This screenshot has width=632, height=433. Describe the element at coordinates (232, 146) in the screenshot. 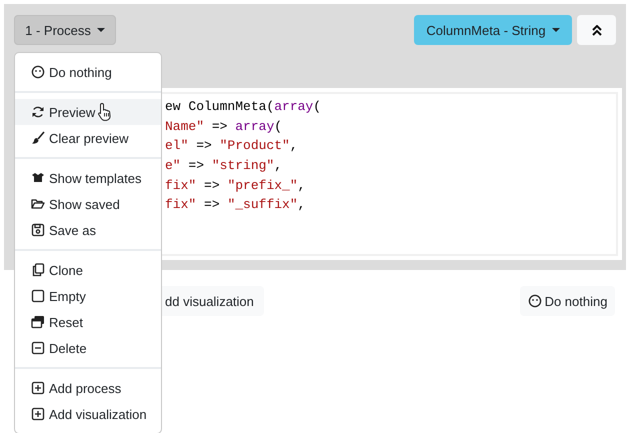

I see `code-line: el" => "Product",` at that location.